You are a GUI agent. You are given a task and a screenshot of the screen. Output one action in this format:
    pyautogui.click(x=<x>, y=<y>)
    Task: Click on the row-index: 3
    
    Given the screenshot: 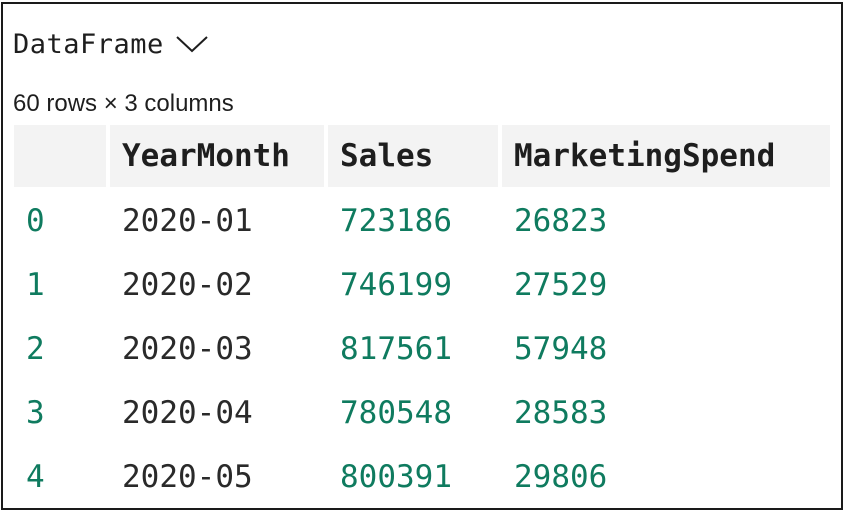 What is the action you would take?
    pyautogui.click(x=35, y=413)
    